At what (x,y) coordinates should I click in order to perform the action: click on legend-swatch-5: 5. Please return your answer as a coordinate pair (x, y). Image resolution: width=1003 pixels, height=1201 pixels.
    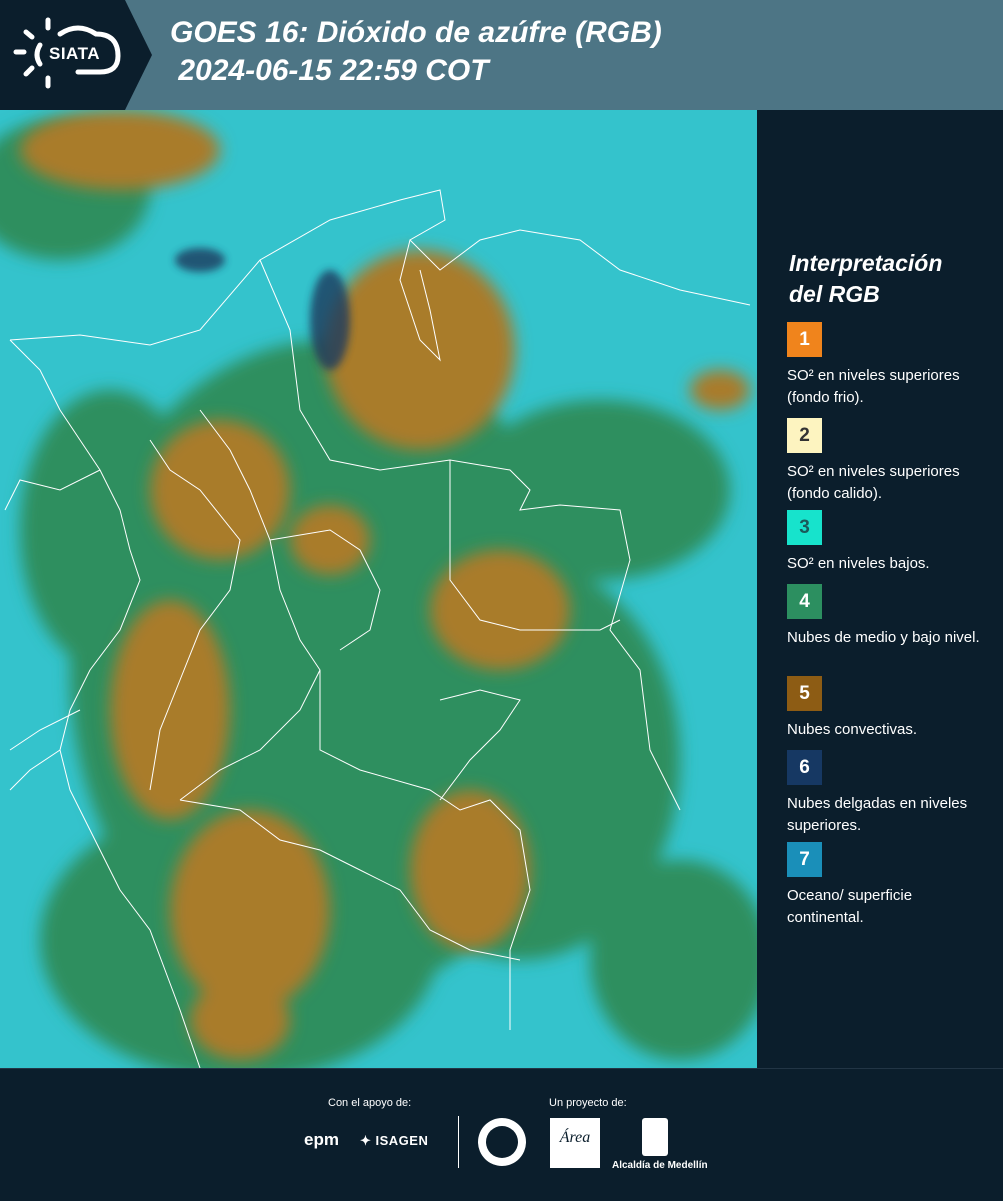
    Looking at the image, I should click on (804, 693).